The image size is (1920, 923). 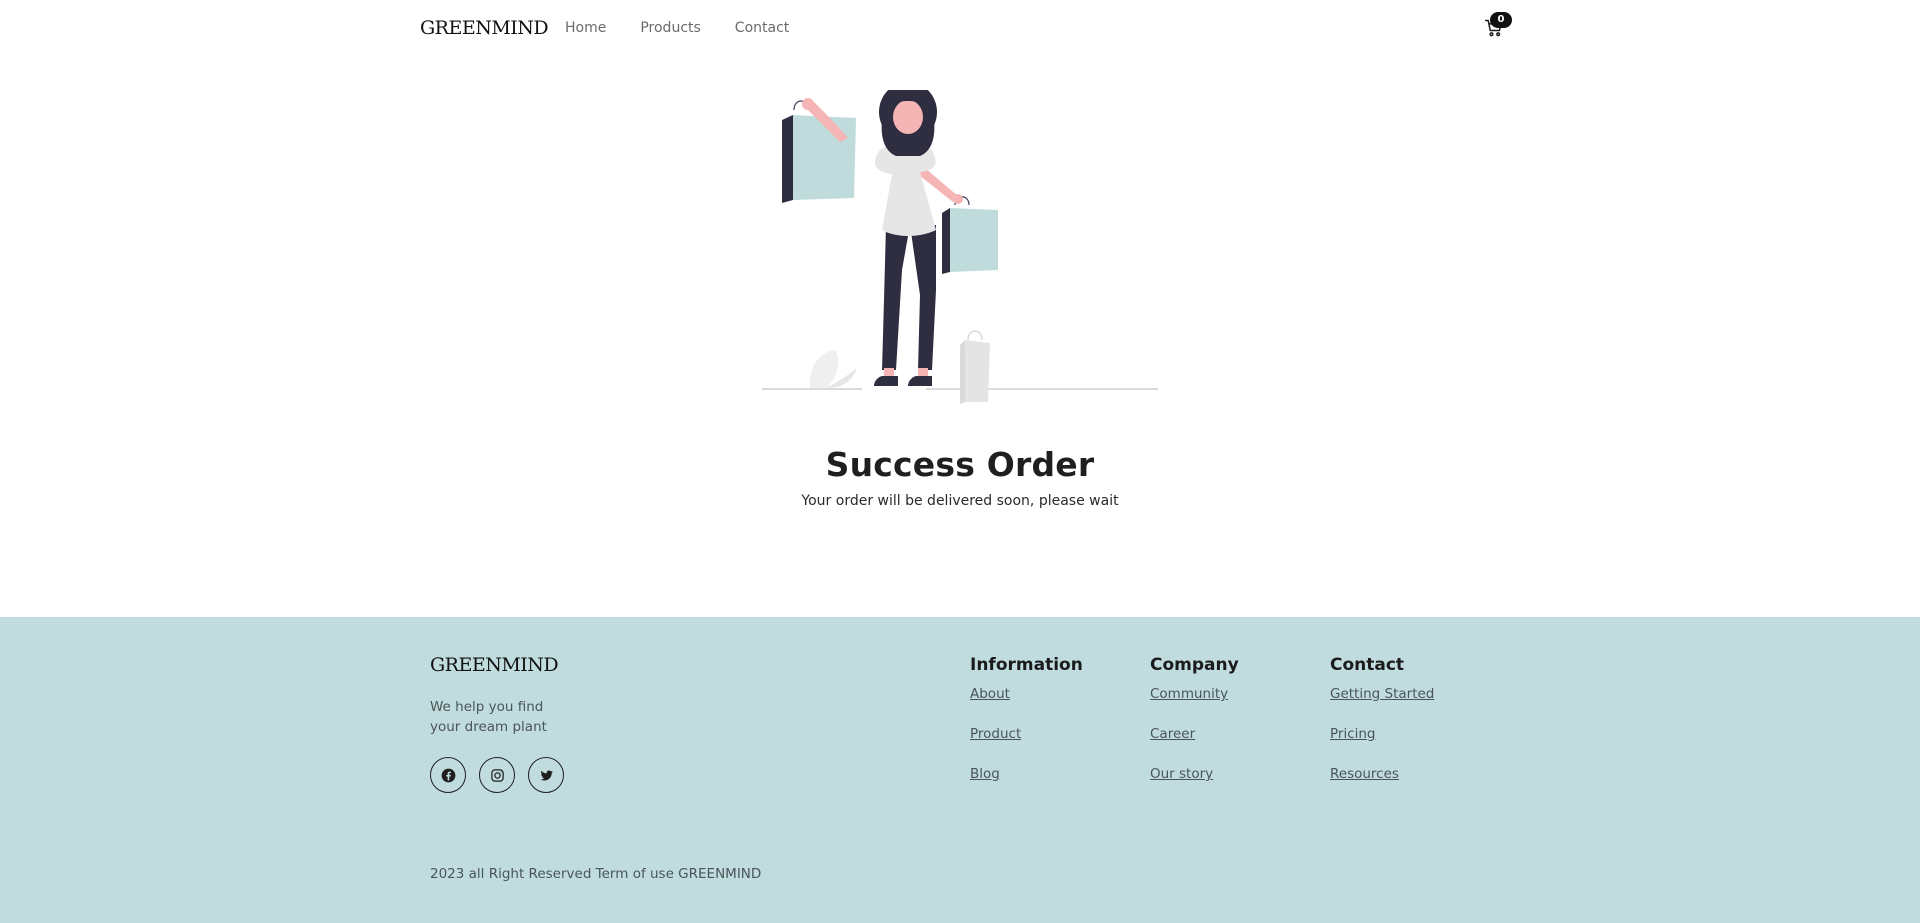 What do you see at coordinates (1367, 665) in the screenshot?
I see `footer-heading-contact: Contact` at bounding box center [1367, 665].